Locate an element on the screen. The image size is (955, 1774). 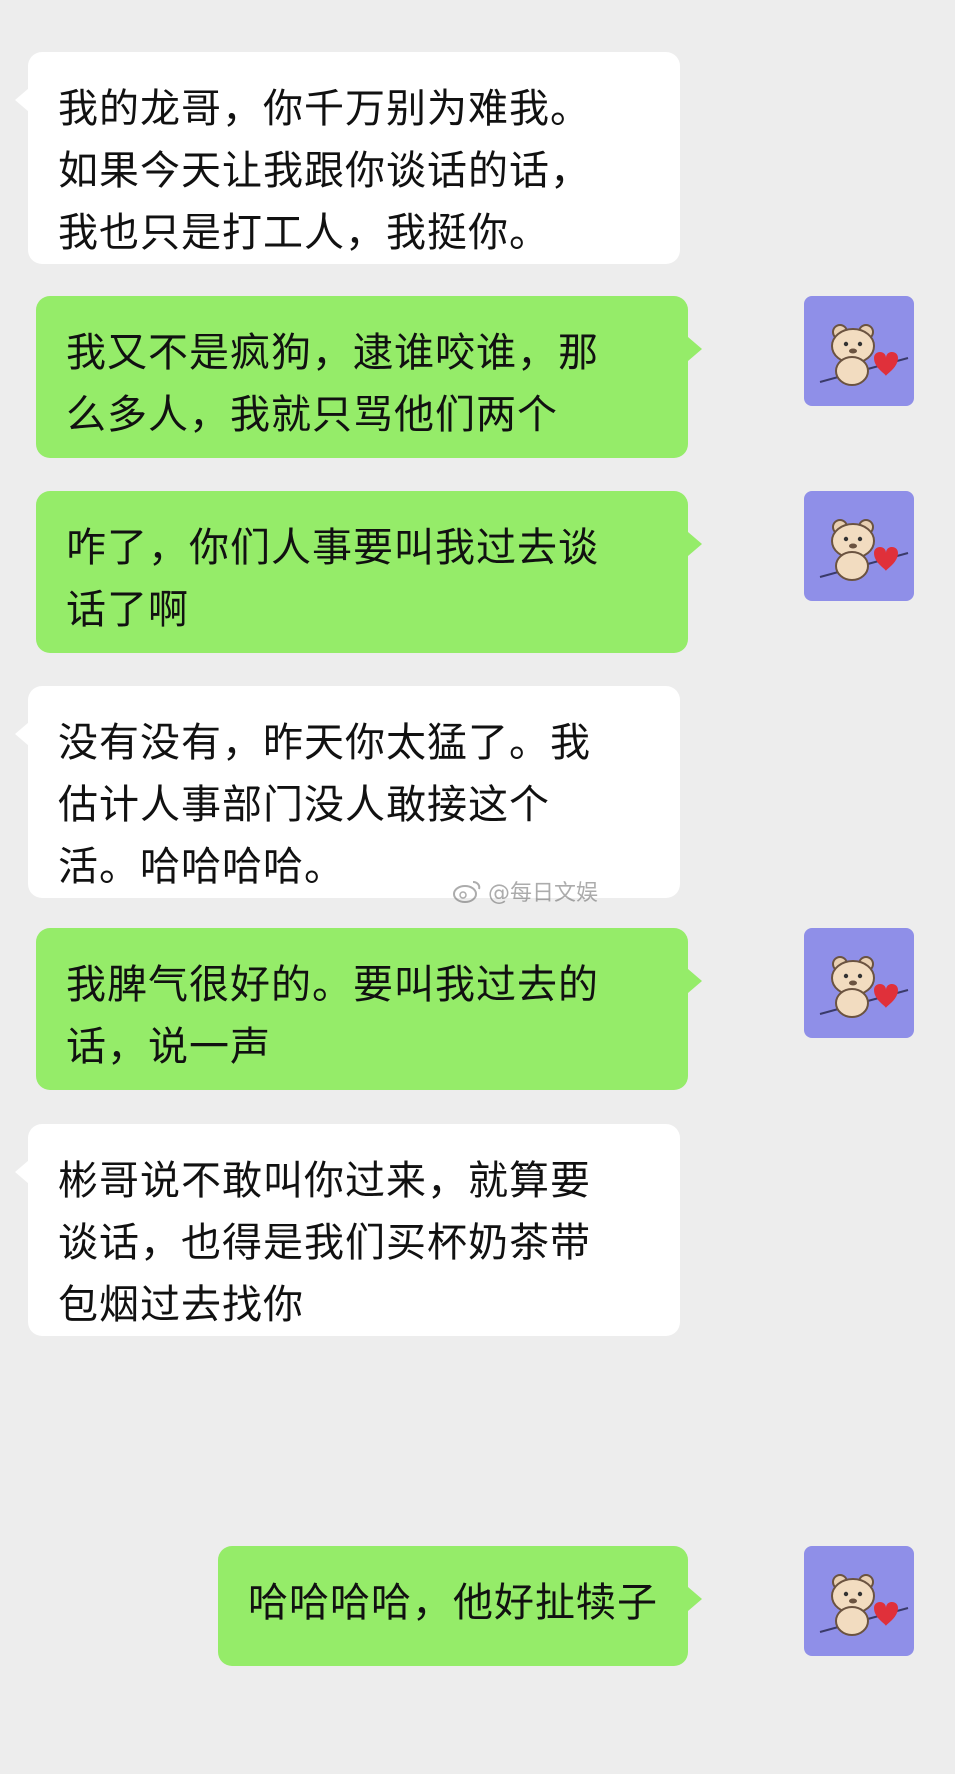
watermark-text: @每日文娱 is located at coordinates (543, 893).